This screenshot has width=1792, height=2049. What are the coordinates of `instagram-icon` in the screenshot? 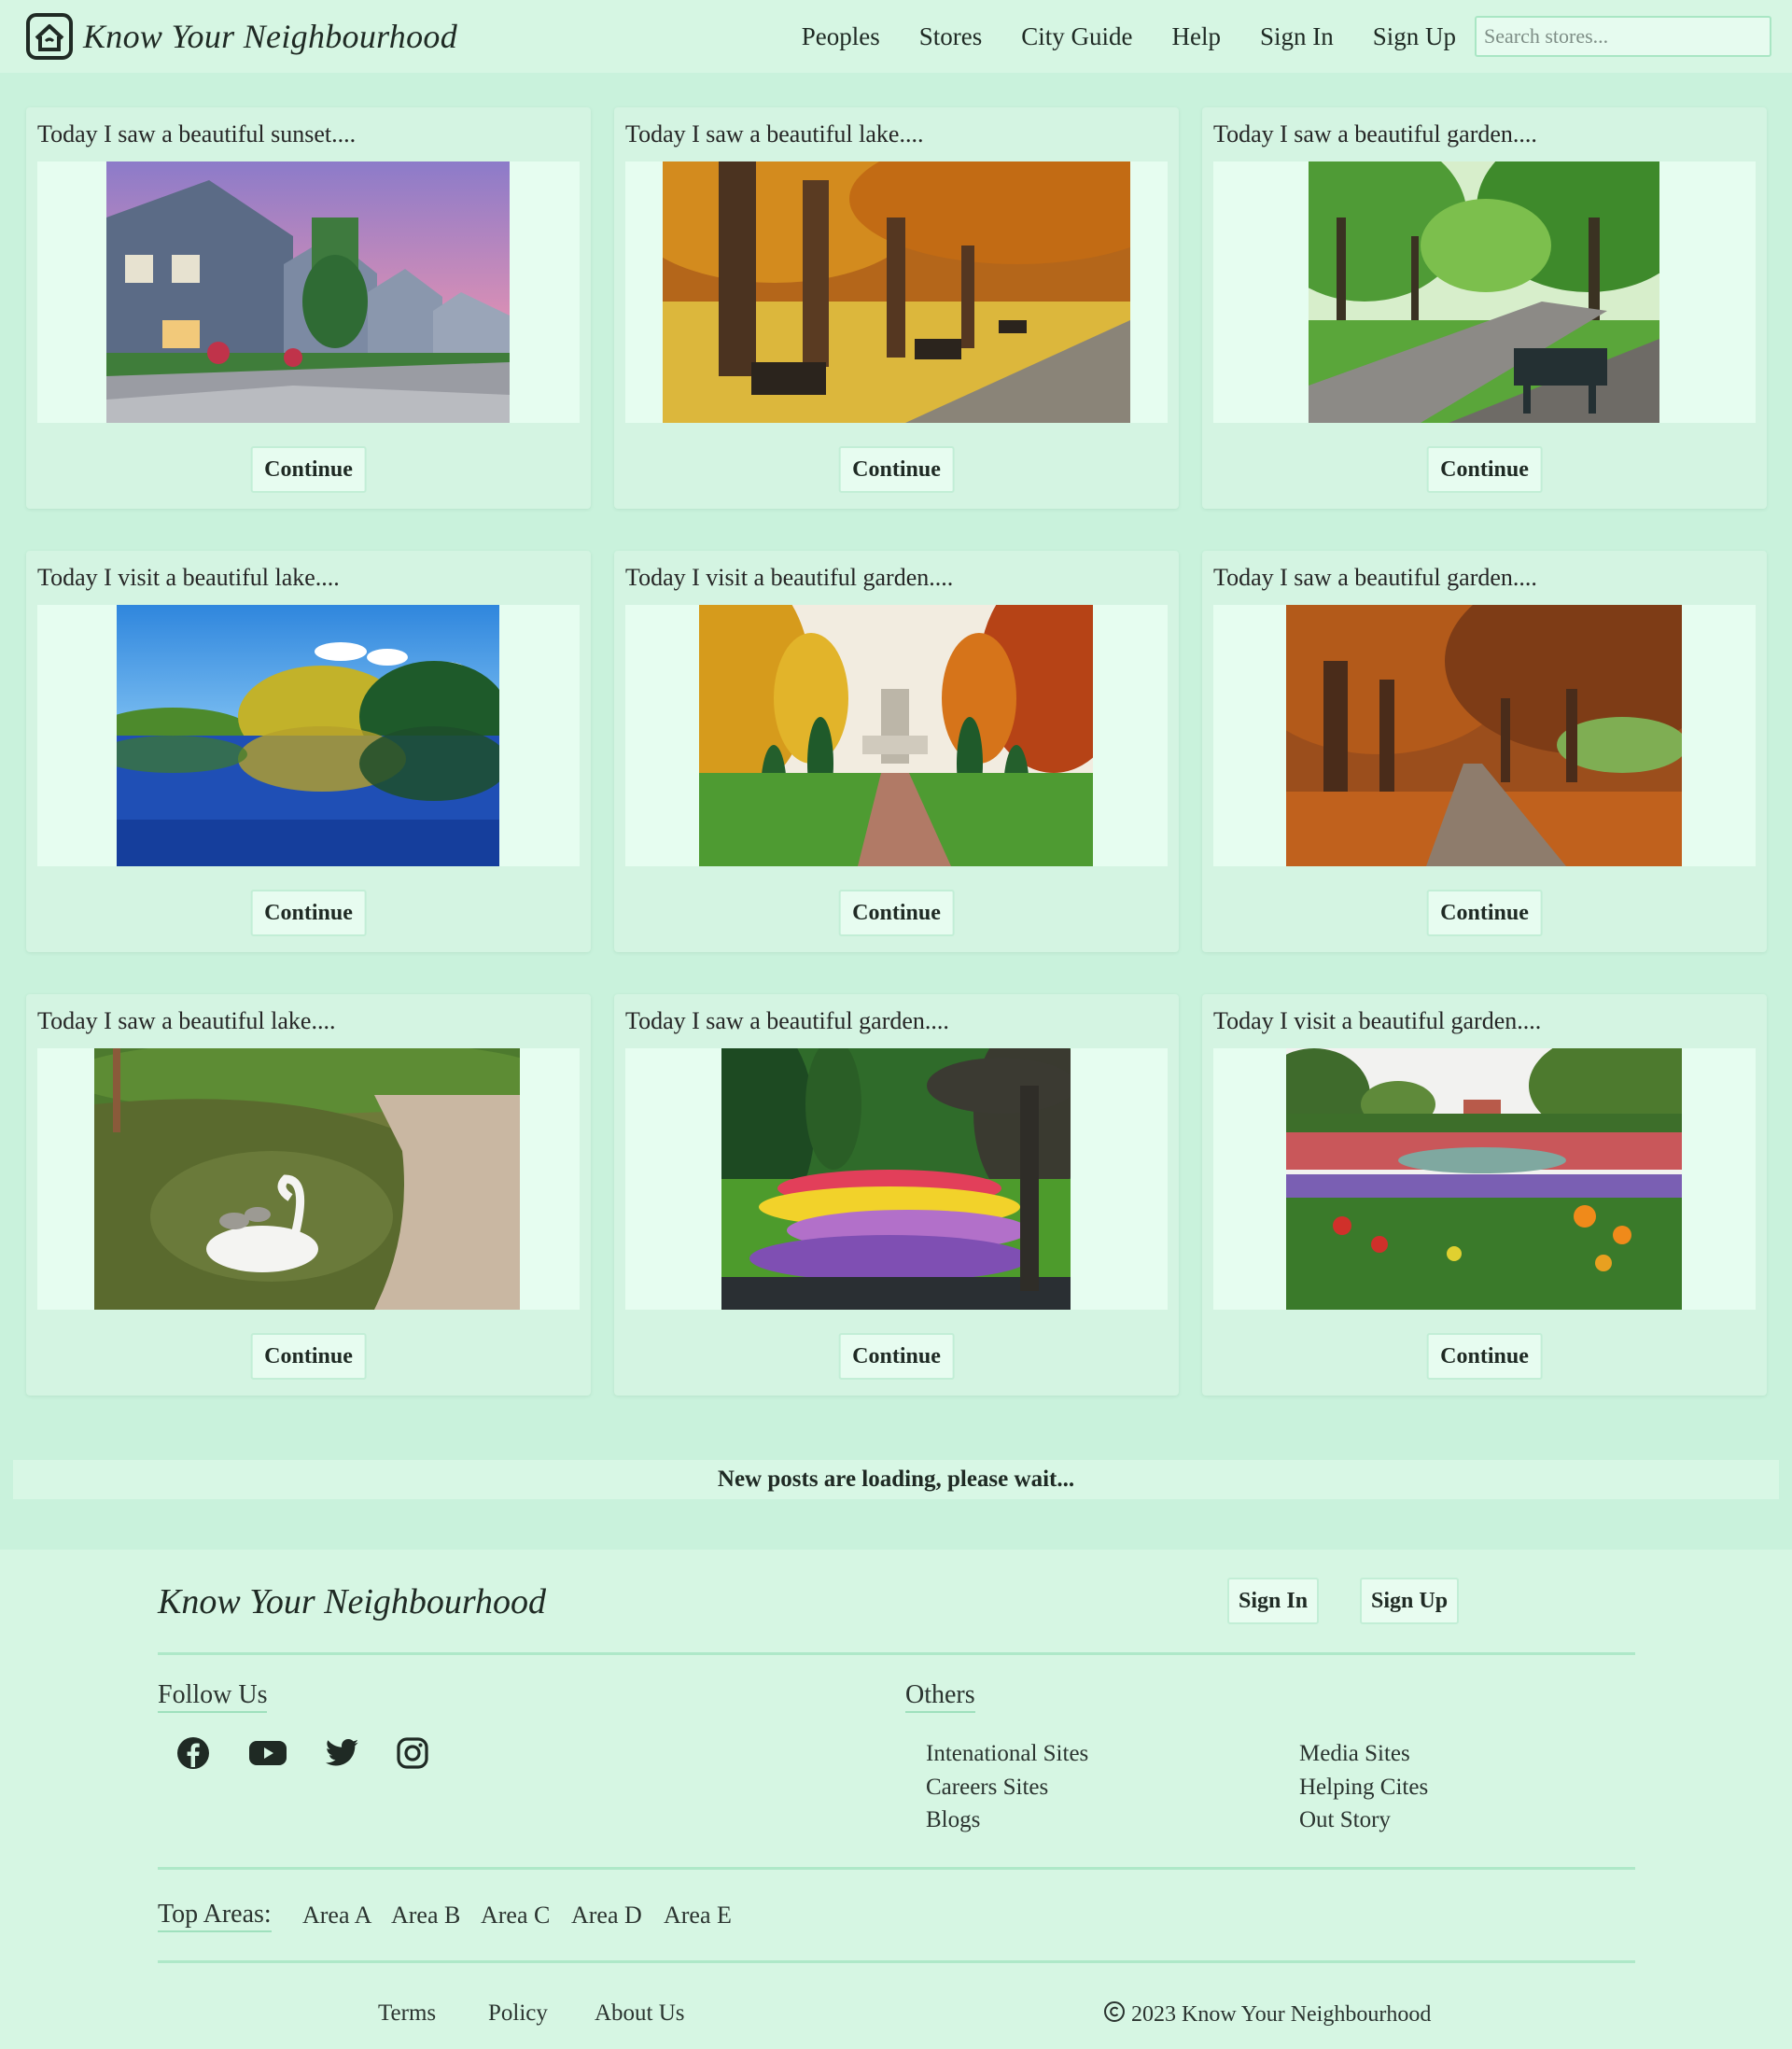 It's located at (412, 1753).